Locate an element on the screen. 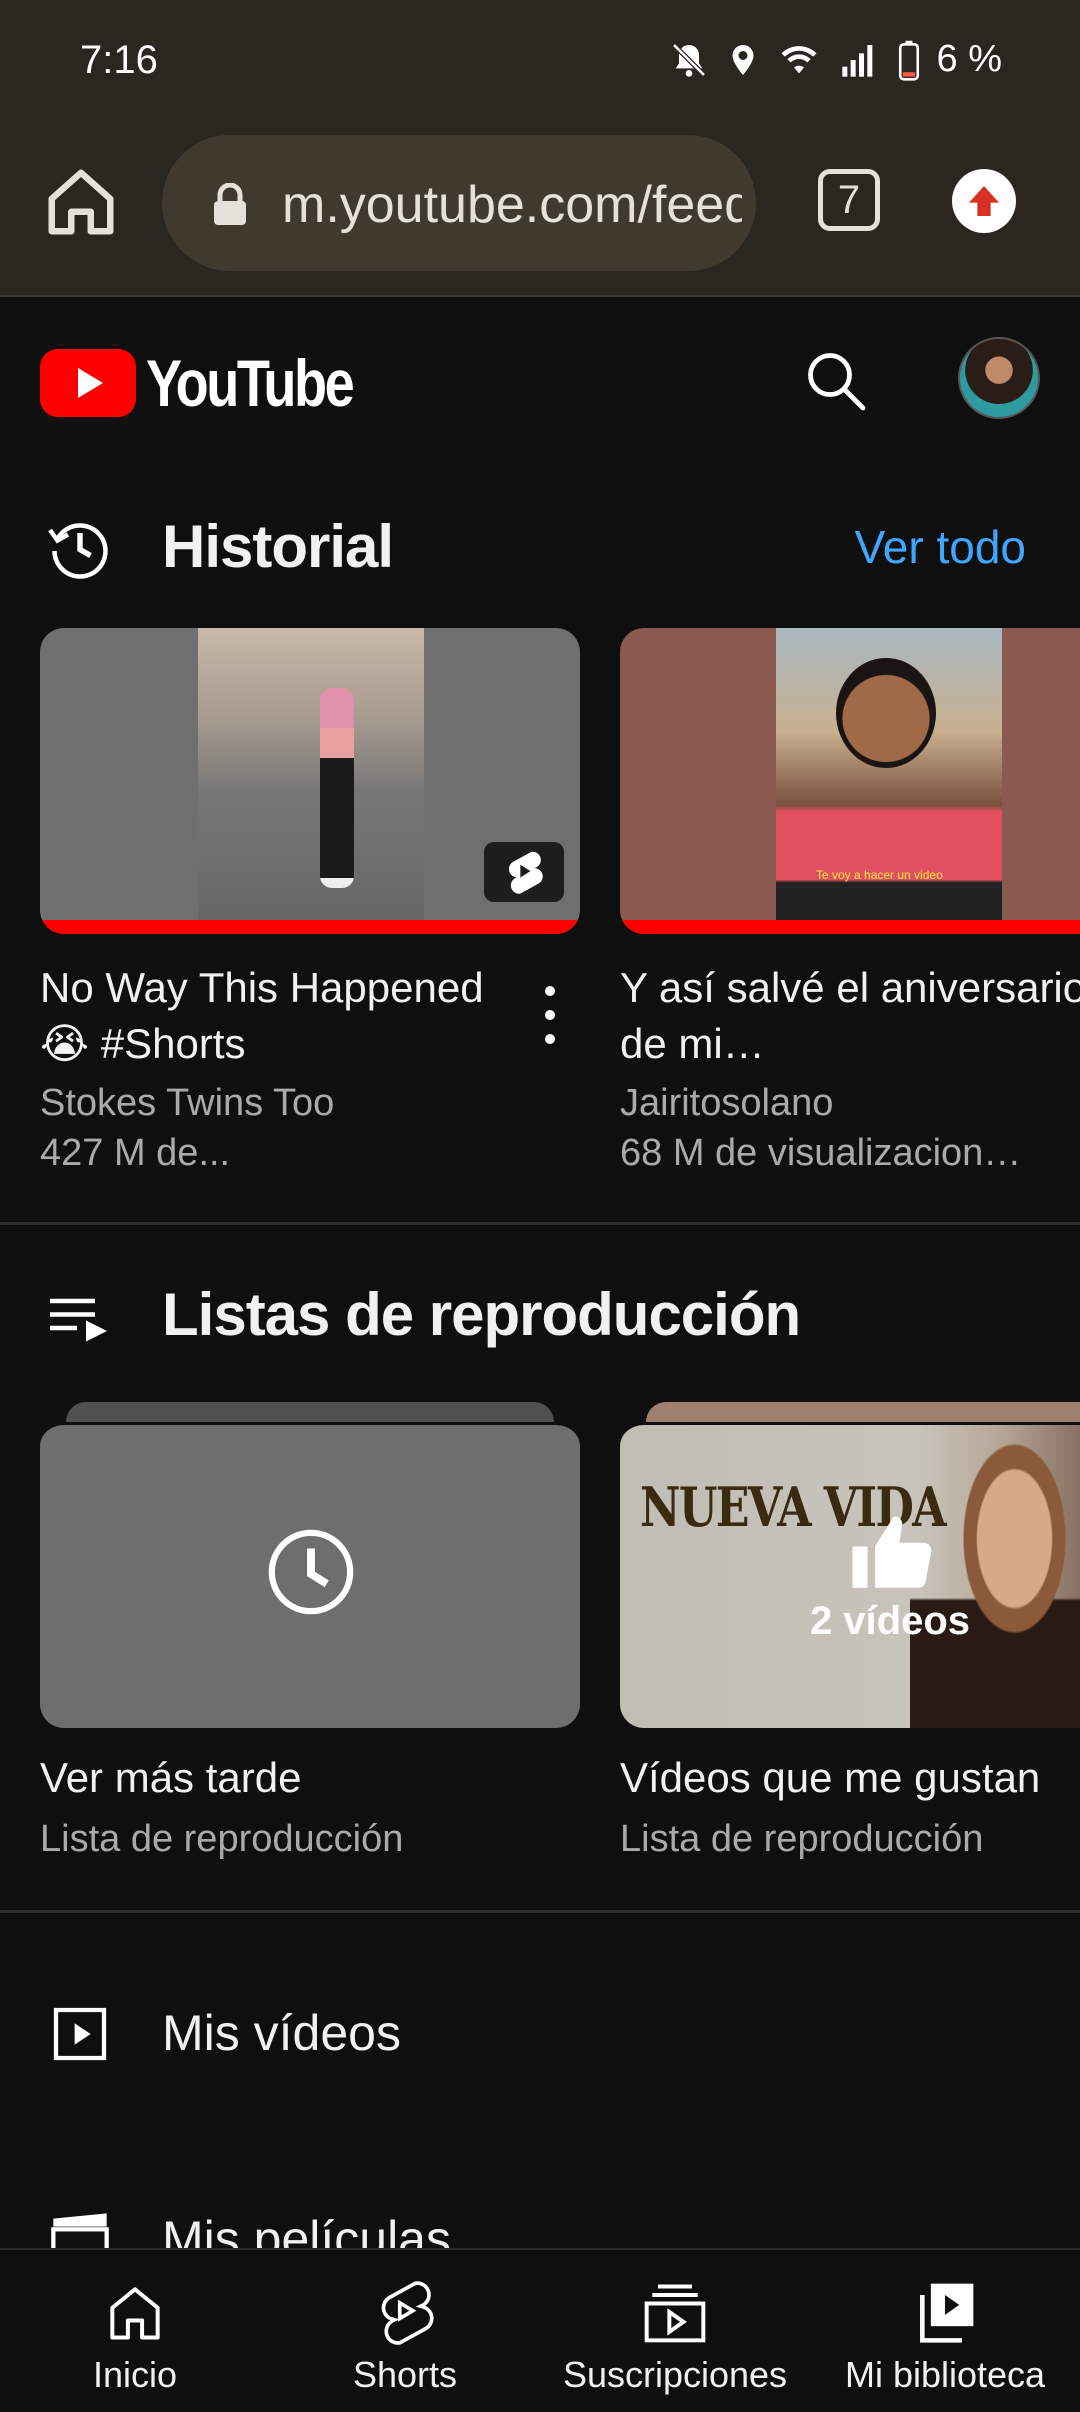  history-icon is located at coordinates (78, 551).